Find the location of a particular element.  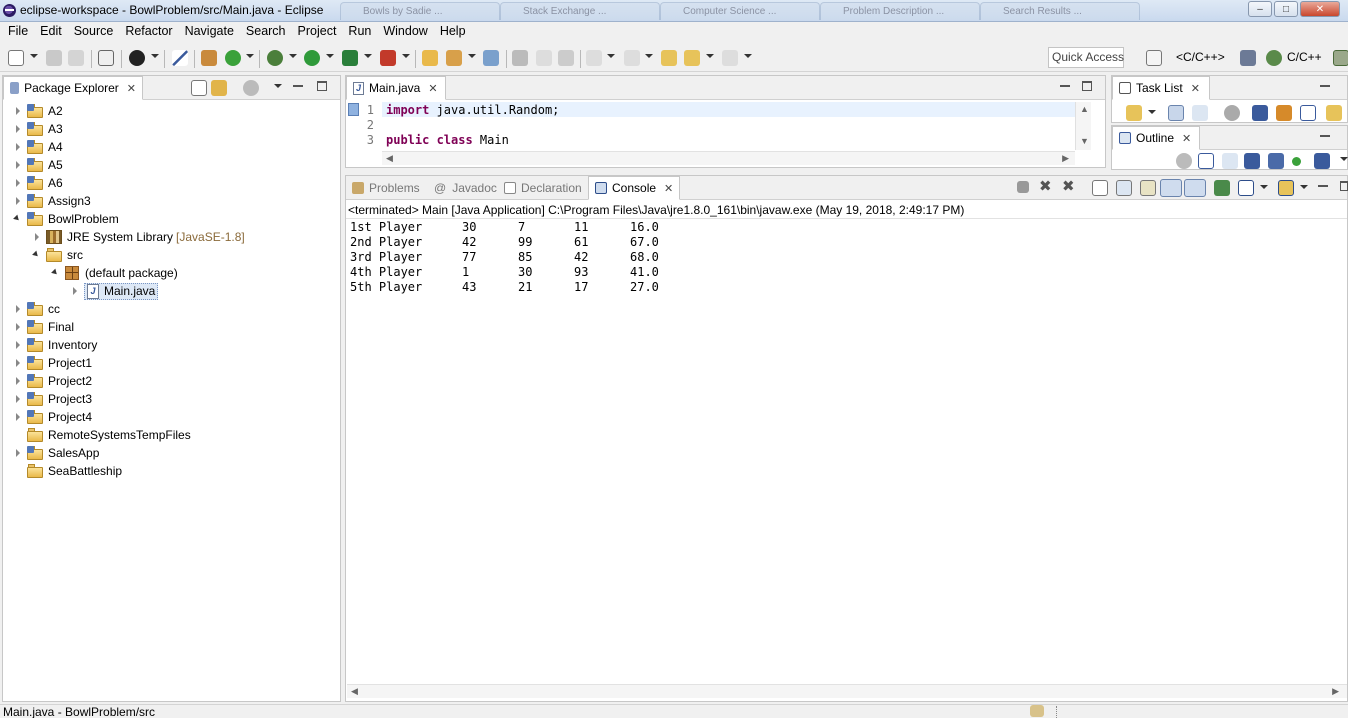

menu-project: Project is located at coordinates (317, 32).